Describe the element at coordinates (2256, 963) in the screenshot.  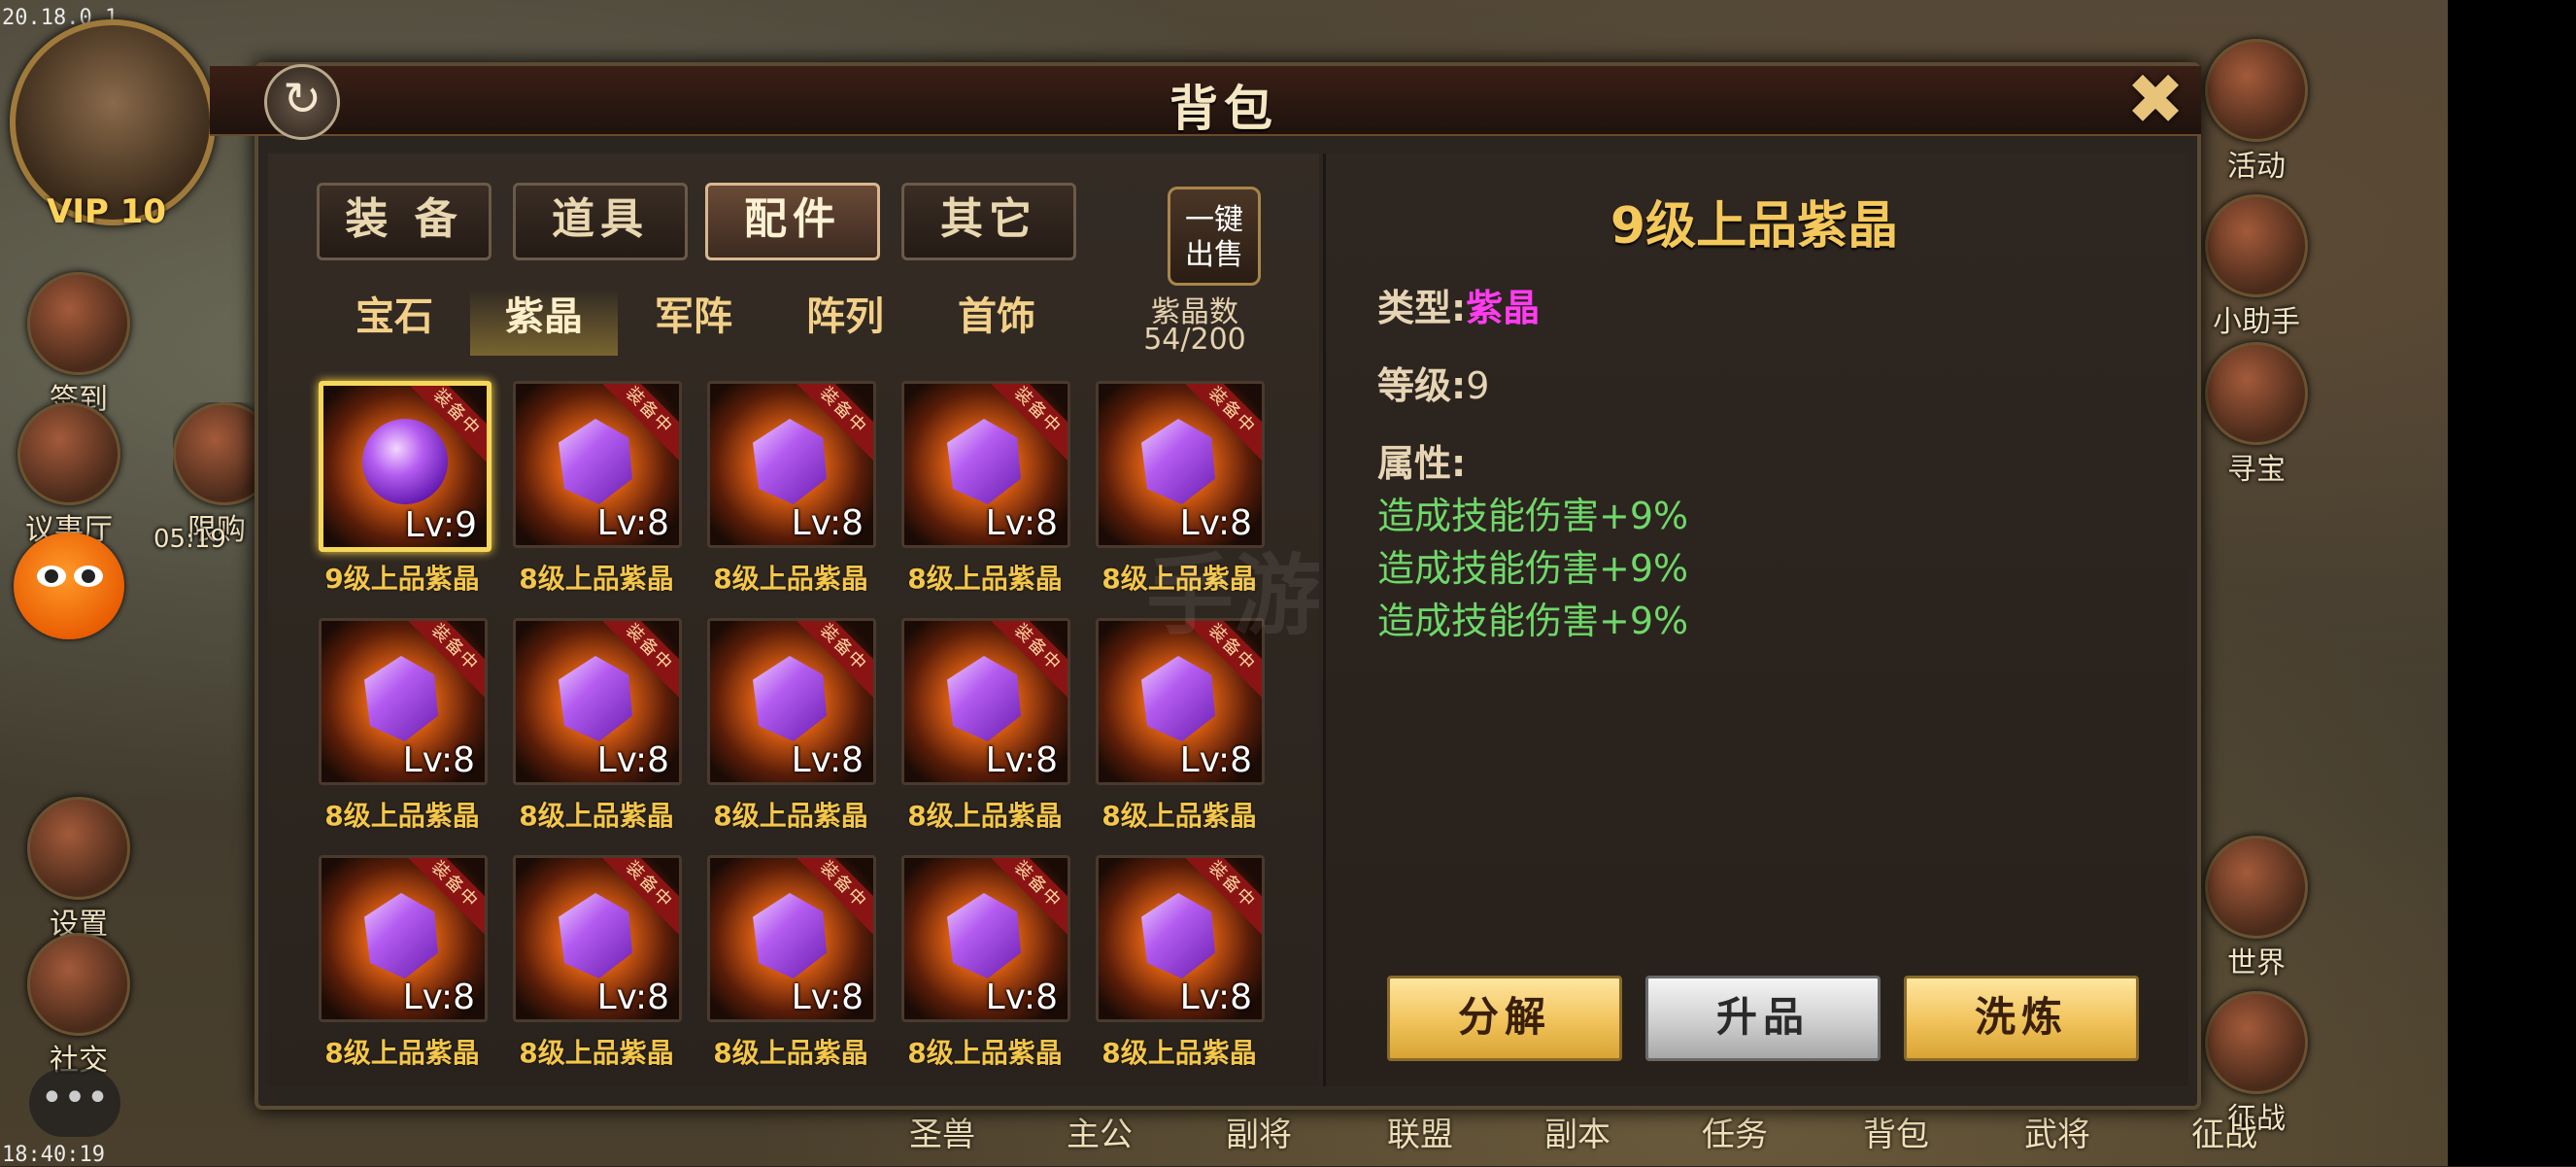
I see `right-btn-label: 世界` at that location.